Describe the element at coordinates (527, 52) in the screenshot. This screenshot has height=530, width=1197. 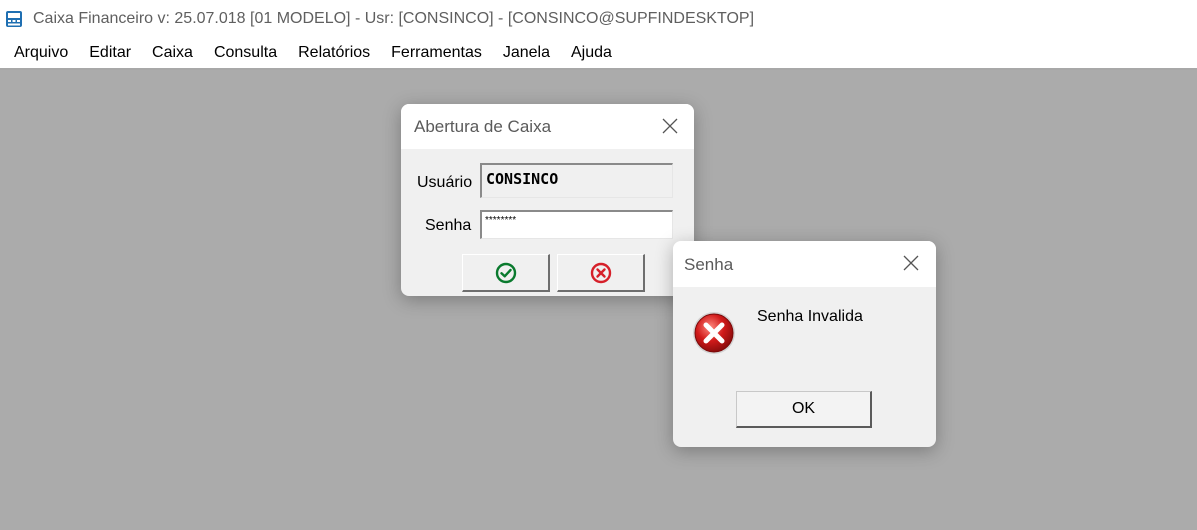
I see `menu-janela: Janela` at that location.